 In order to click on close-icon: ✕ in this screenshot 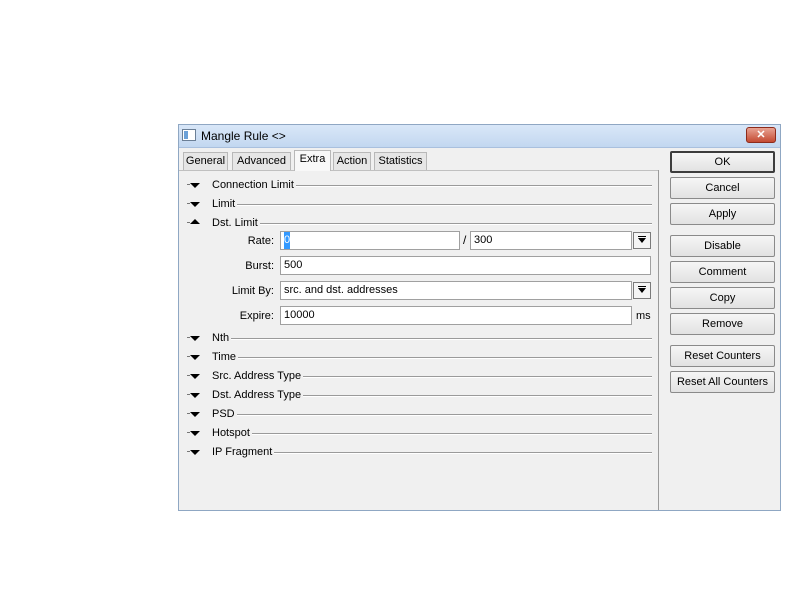, I will do `click(761, 135)`.